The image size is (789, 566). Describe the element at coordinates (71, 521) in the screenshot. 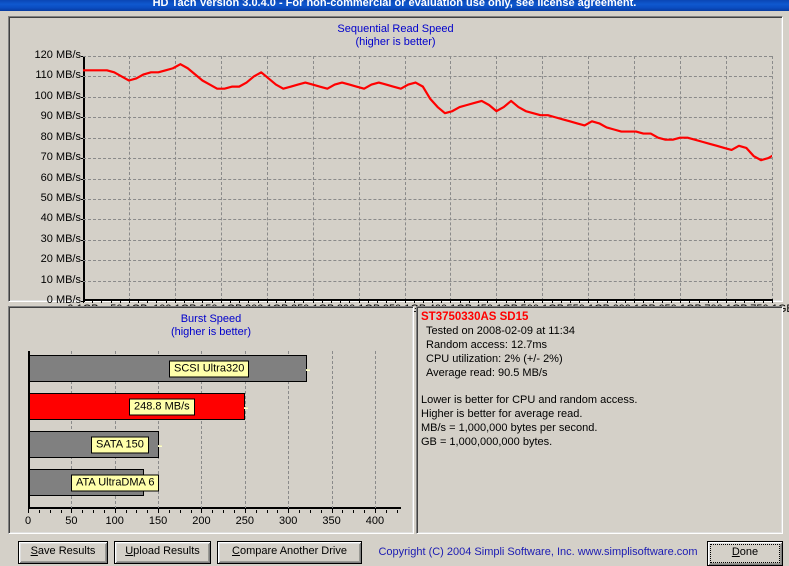

I see `burst-x-axis-tick-label: 50` at that location.